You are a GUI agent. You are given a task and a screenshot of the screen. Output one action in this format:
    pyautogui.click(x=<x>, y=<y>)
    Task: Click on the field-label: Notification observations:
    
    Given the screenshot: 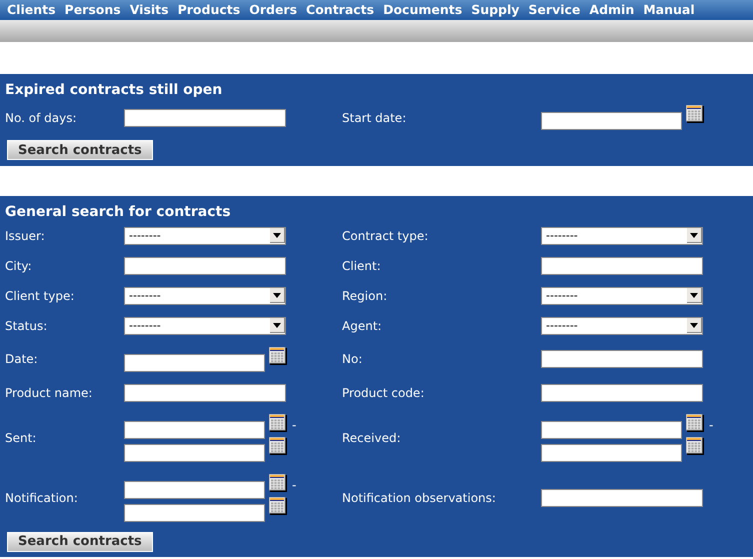 What is the action you would take?
    pyautogui.click(x=419, y=498)
    